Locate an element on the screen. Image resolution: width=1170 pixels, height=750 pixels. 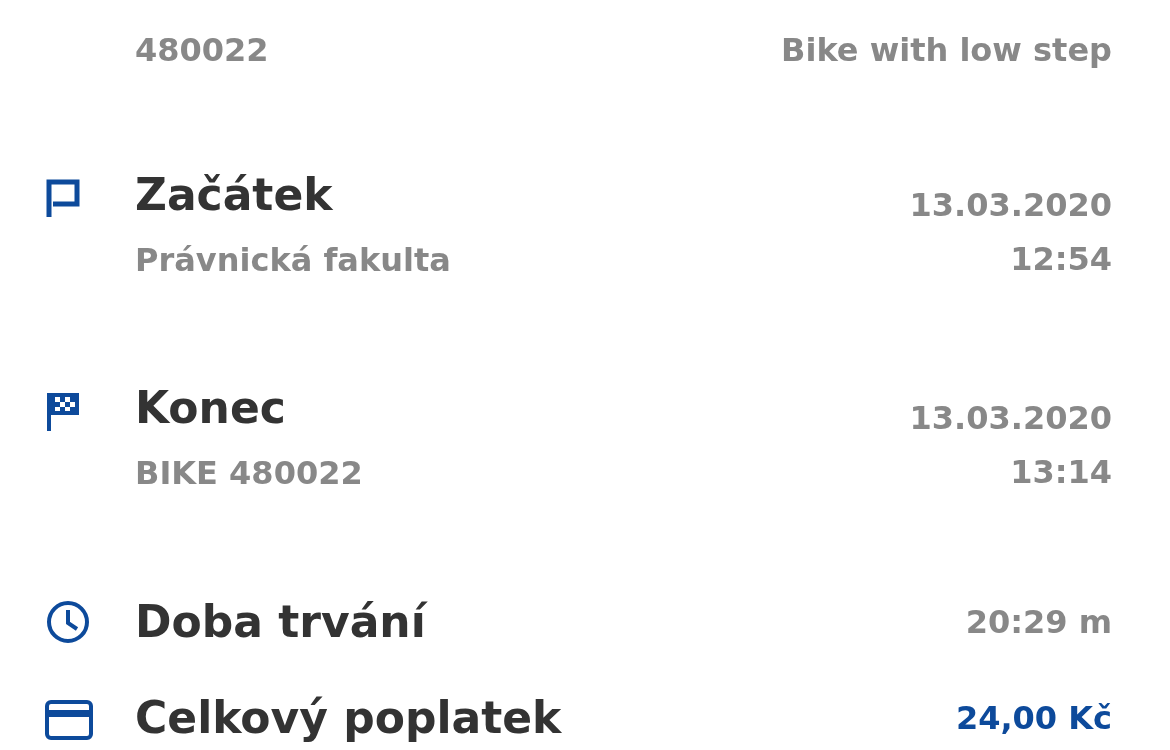
row-value: 13:14 is located at coordinates (1061, 472).